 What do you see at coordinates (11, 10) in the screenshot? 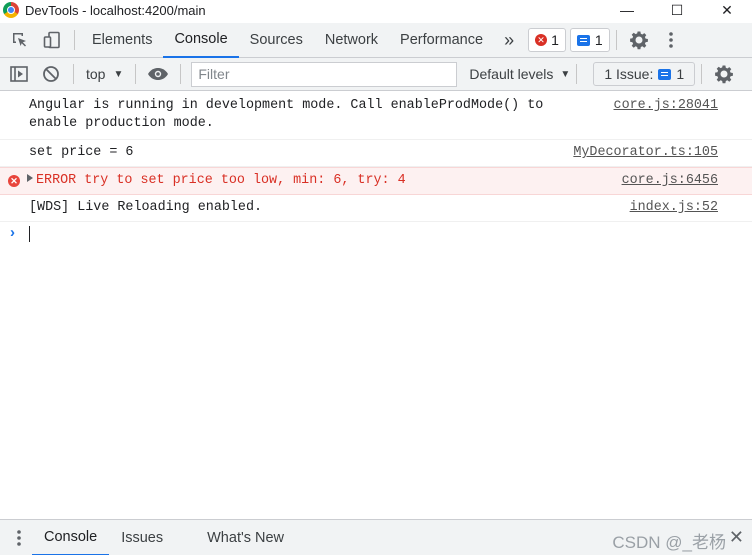
I see `chrome-logo-icon` at bounding box center [11, 10].